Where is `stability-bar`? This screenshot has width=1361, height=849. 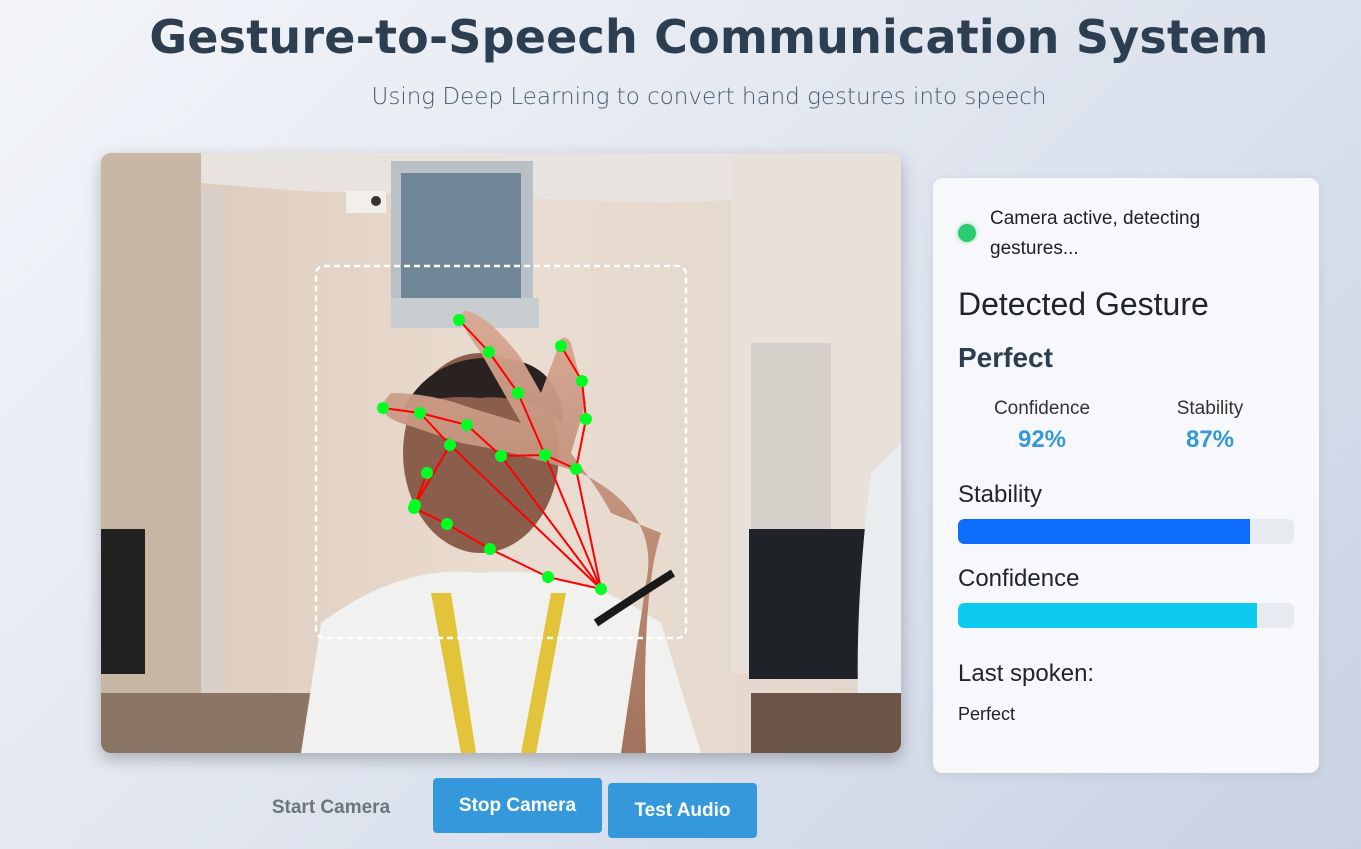
stability-bar is located at coordinates (1126, 531).